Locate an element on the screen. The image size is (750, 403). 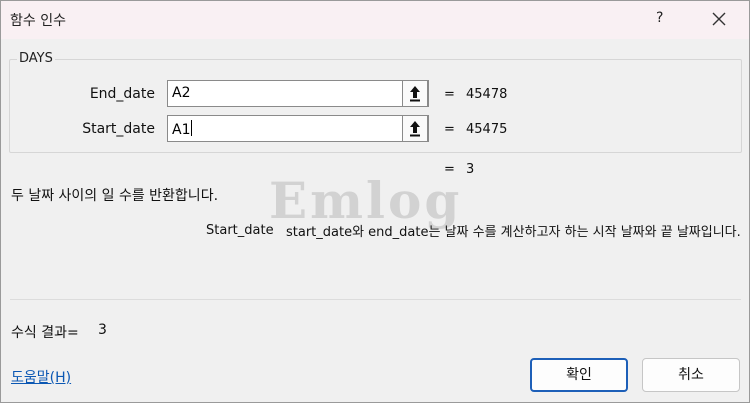
start-date-value-wrap: A1 is located at coordinates (182, 129).